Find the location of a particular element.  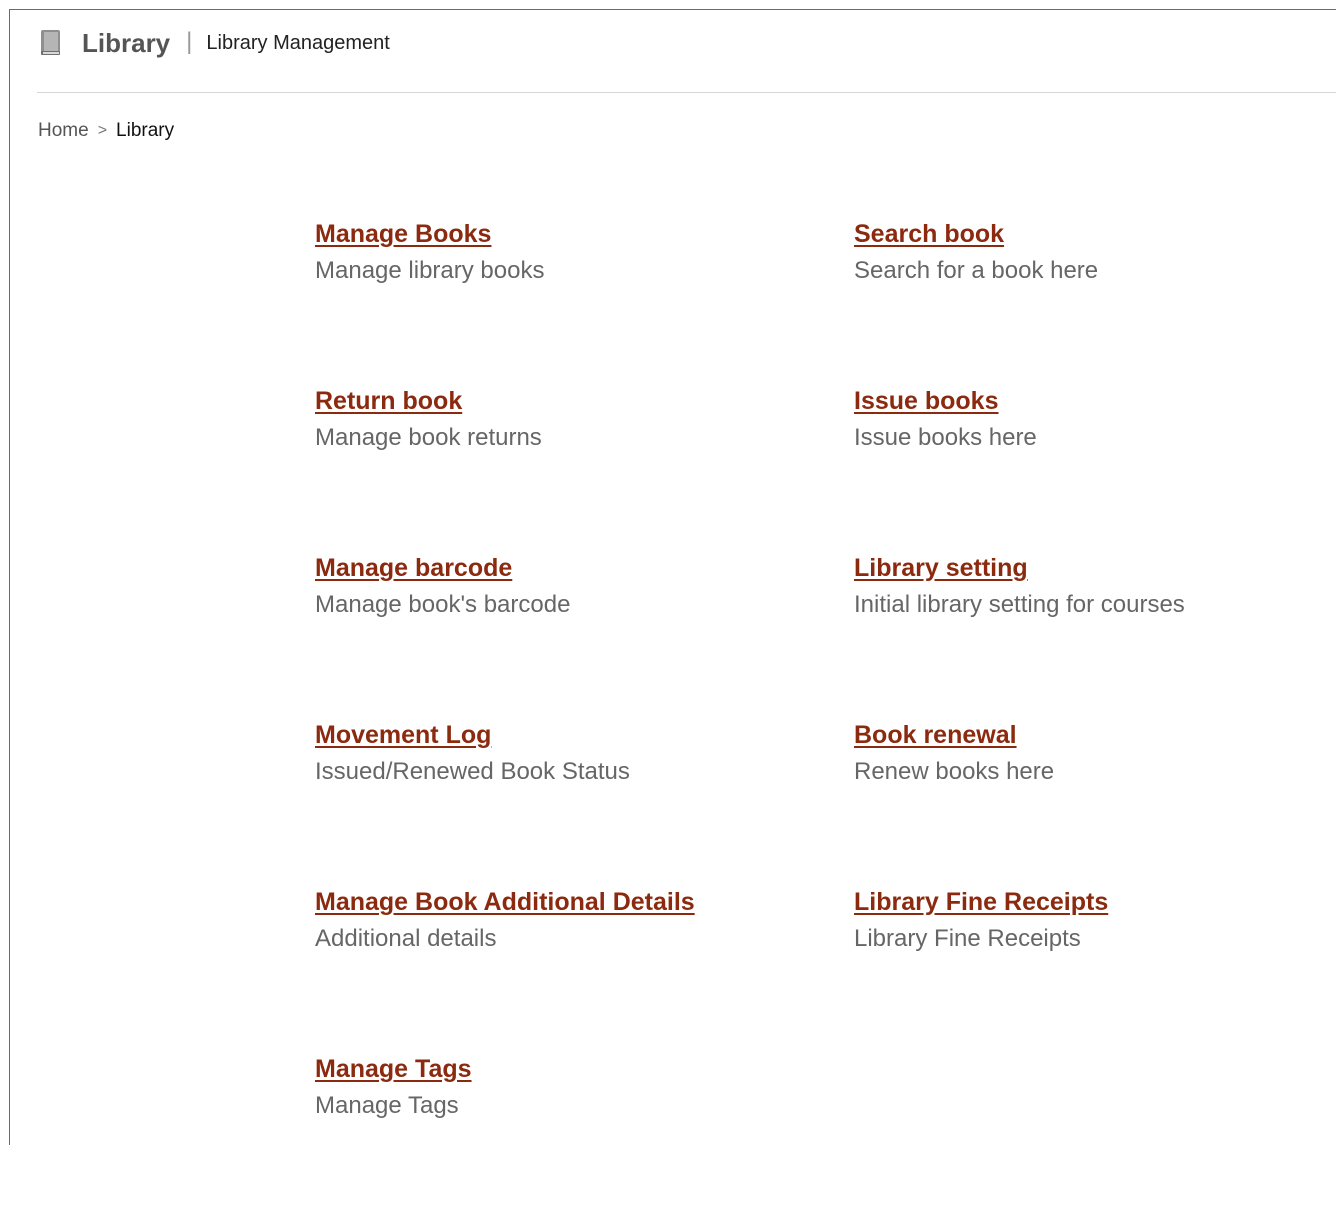

manage-tags-description: Manage Tags is located at coordinates (387, 1105).